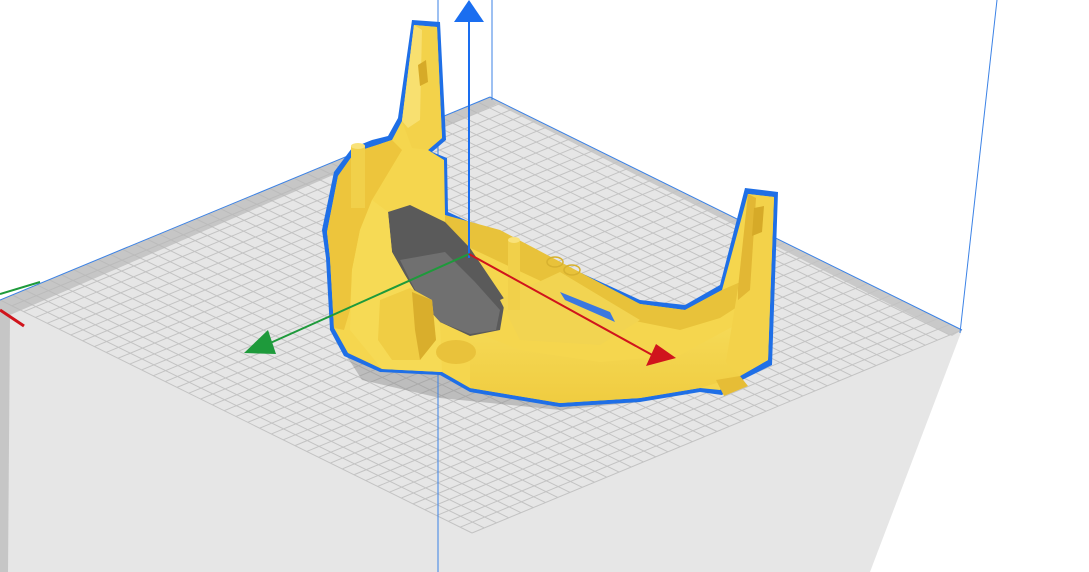 This screenshot has width=1089, height=572. I want to click on model-post-left, so click(358, 177).